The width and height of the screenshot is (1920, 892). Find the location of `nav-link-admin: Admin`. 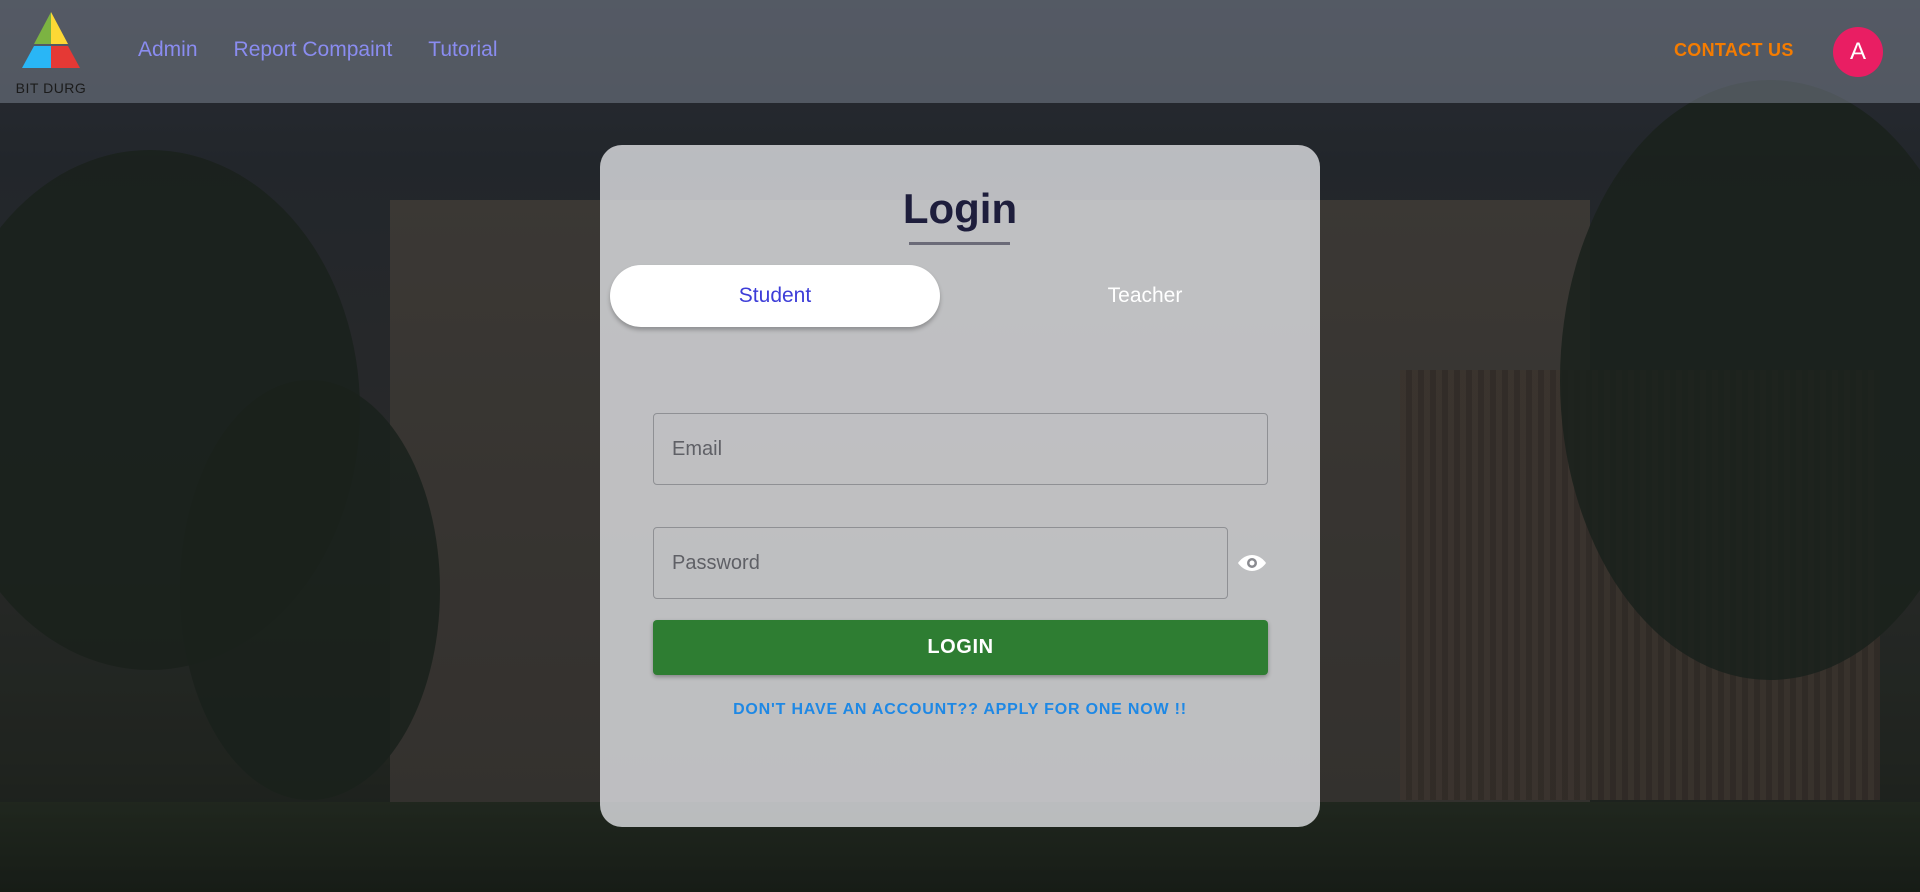

nav-link-admin: Admin is located at coordinates (168, 50).